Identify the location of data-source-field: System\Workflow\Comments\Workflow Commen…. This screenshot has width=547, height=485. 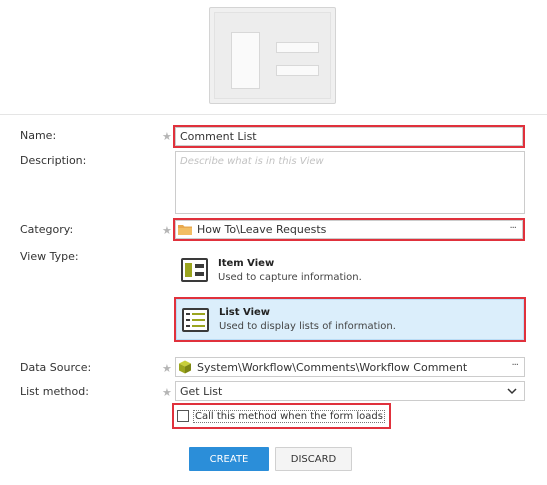
(350, 367).